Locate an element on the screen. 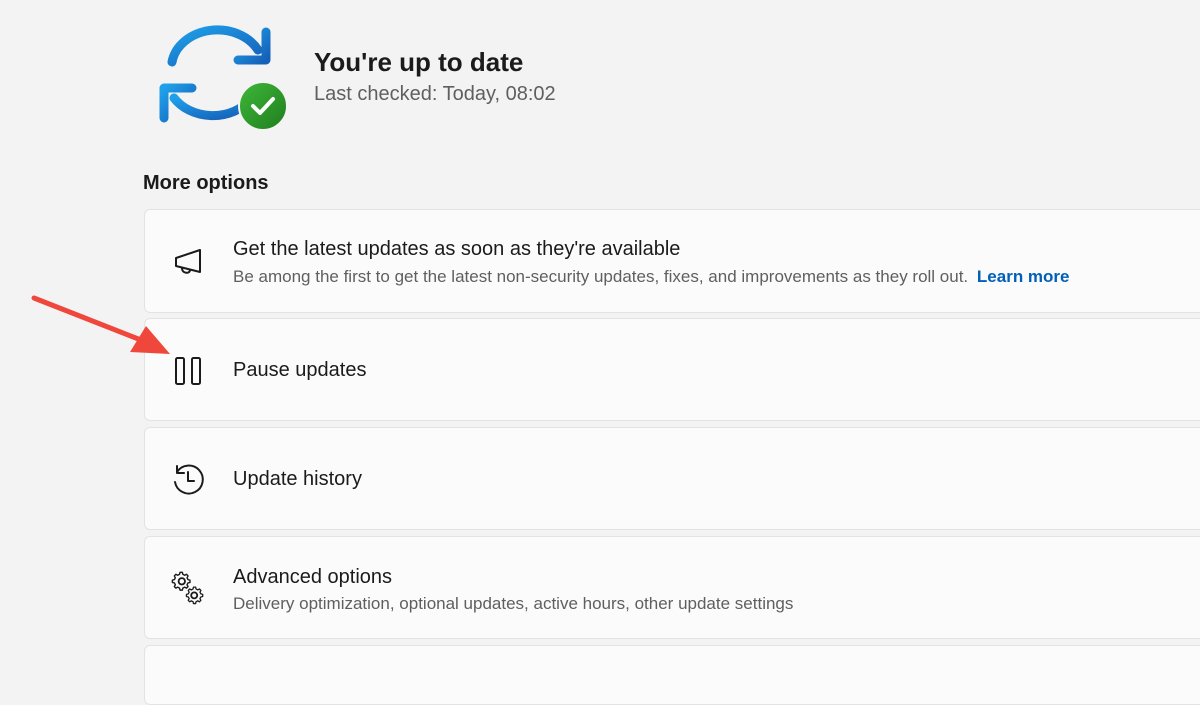 The image size is (1200, 705). update-history-card: Update history is located at coordinates (672, 478).